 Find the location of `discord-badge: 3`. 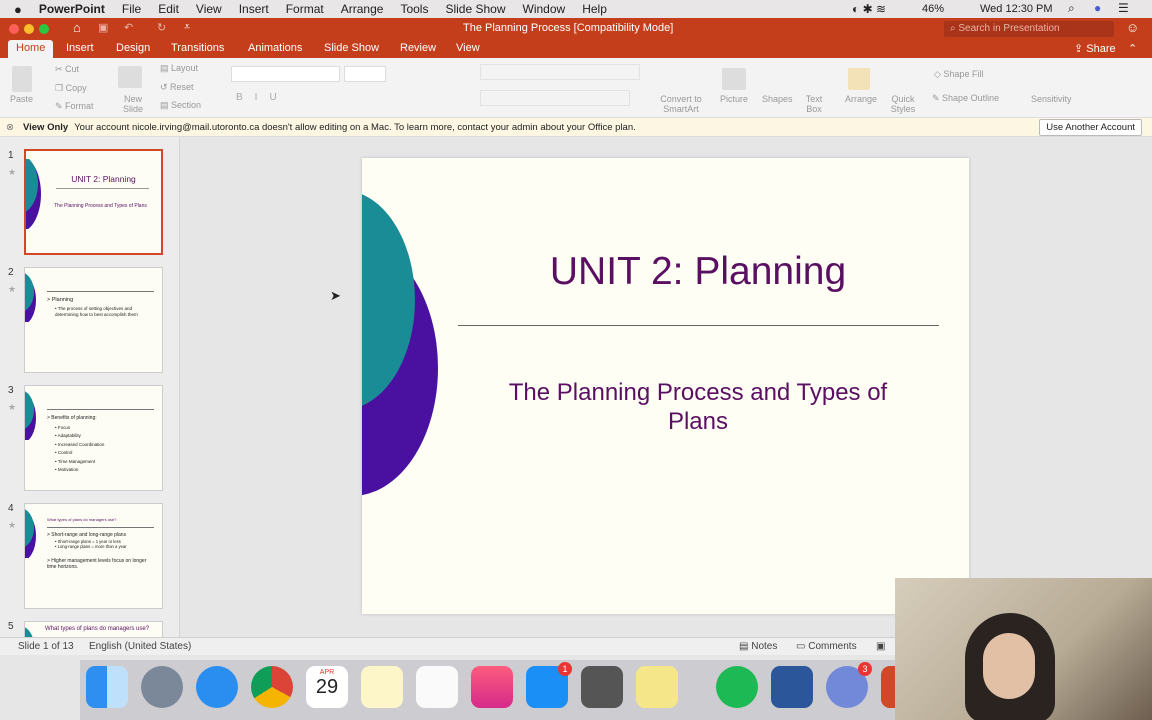

discord-badge: 3 is located at coordinates (865, 669).